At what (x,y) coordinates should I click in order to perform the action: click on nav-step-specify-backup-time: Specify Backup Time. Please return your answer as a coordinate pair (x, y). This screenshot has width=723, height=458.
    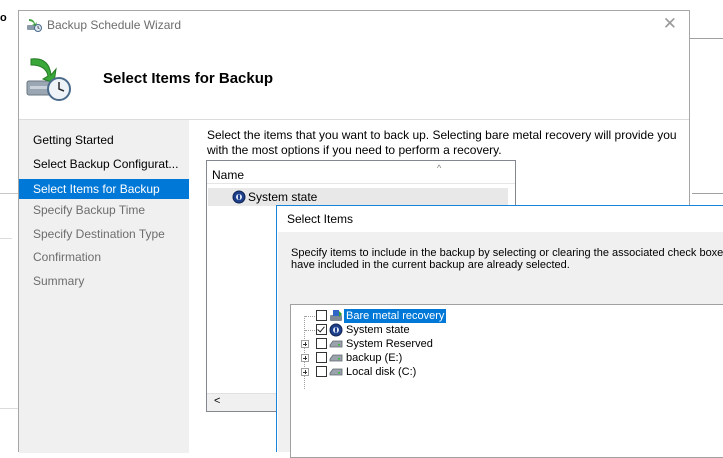
    Looking at the image, I should click on (89, 210).